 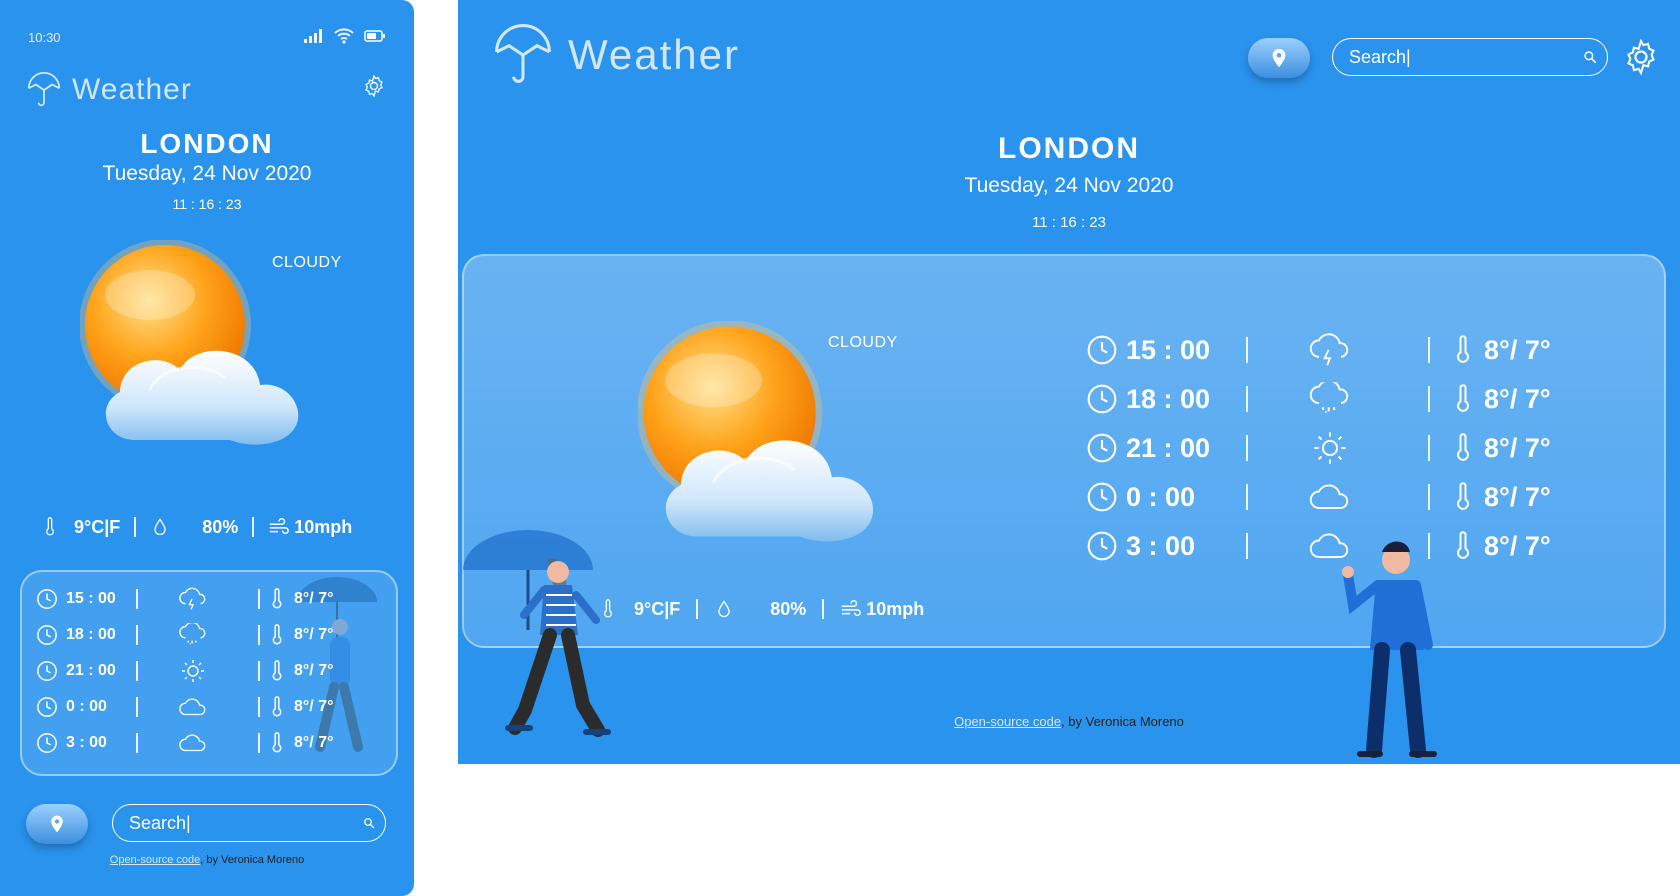 I want to click on wind-icon, so click(x=279, y=527).